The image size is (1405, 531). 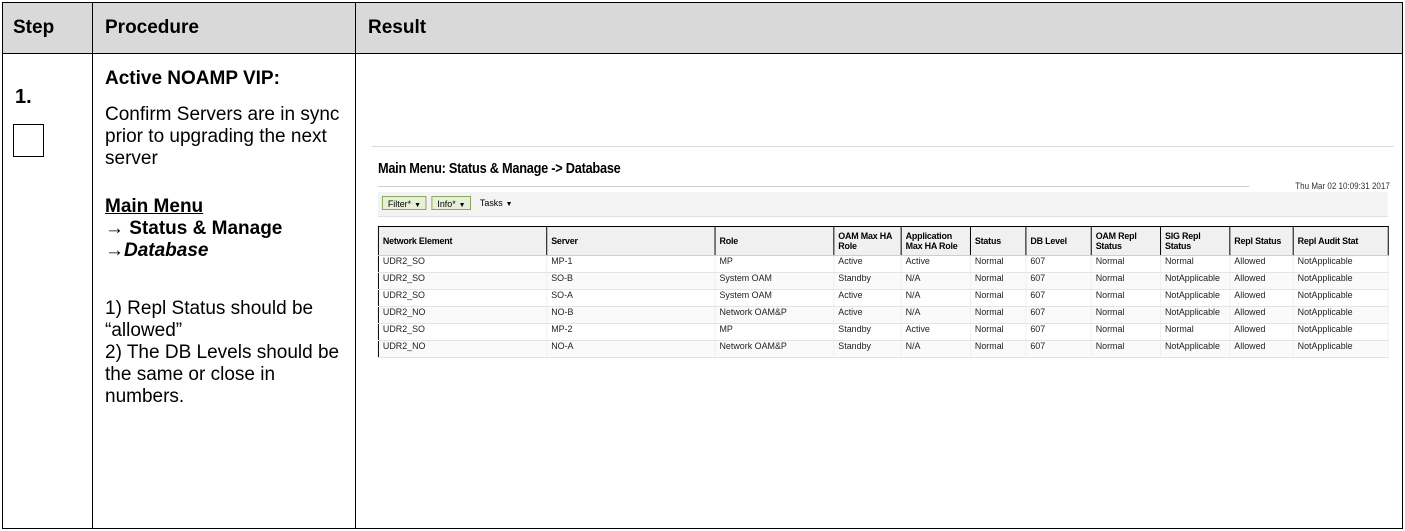 I want to click on step-header: Step, so click(x=47, y=28).